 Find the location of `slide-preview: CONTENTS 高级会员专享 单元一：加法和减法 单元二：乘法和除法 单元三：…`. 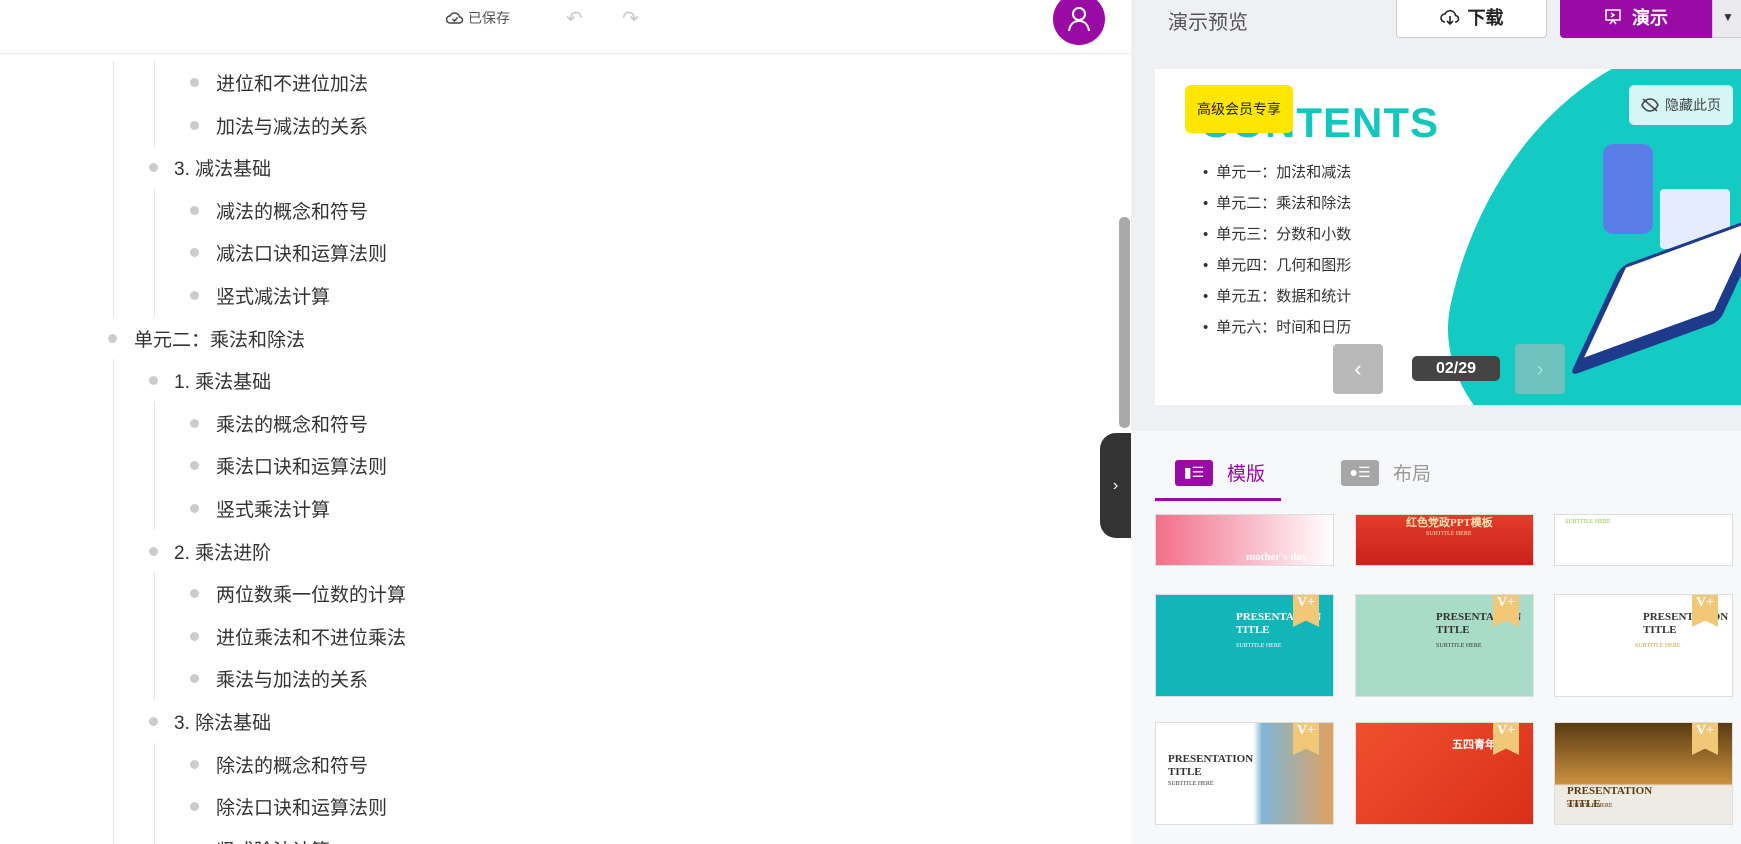

slide-preview: CONTENTS 高级会员专享 单元一：加法和减法 单元二：乘法和除法 单元三：… is located at coordinates (1448, 237).